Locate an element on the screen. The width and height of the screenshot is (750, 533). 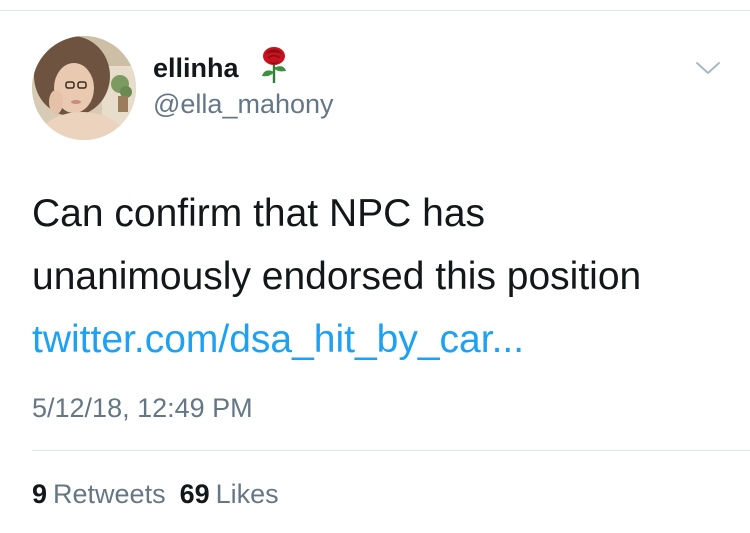
retweets-count: 9 is located at coordinates (40, 494).